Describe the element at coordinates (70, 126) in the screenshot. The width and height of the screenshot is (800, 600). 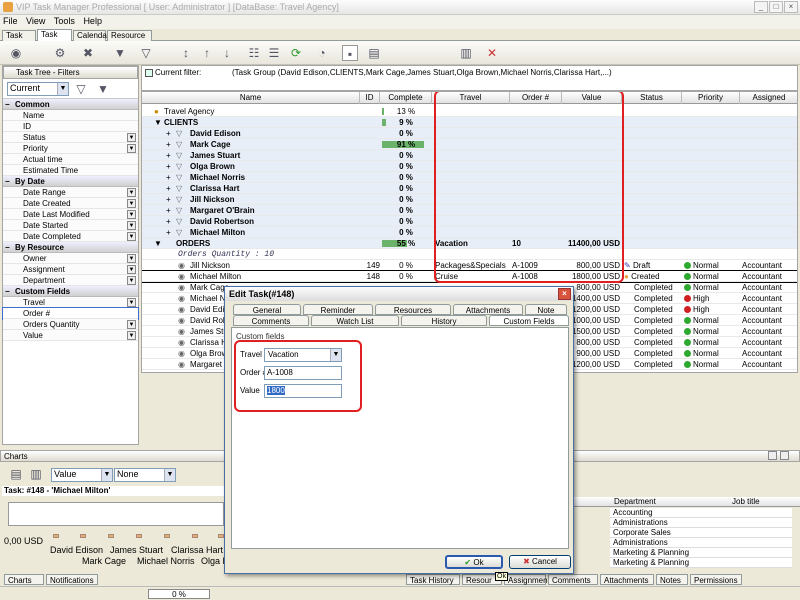
I see `filter-id: ID` at that location.